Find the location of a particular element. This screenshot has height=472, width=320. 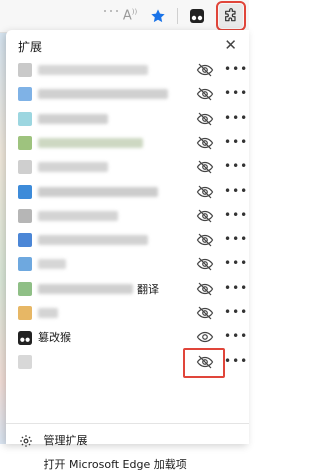

overflow-dots-icon is located at coordinates (111, 11).